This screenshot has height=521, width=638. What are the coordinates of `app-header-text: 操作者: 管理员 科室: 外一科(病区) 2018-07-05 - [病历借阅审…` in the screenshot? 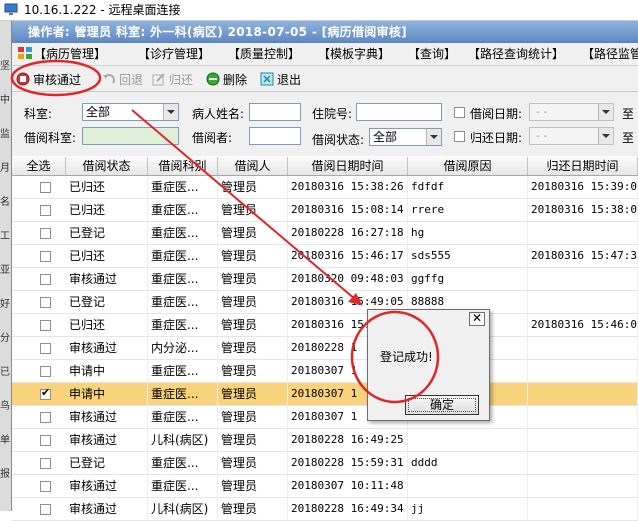 It's located at (217, 32).